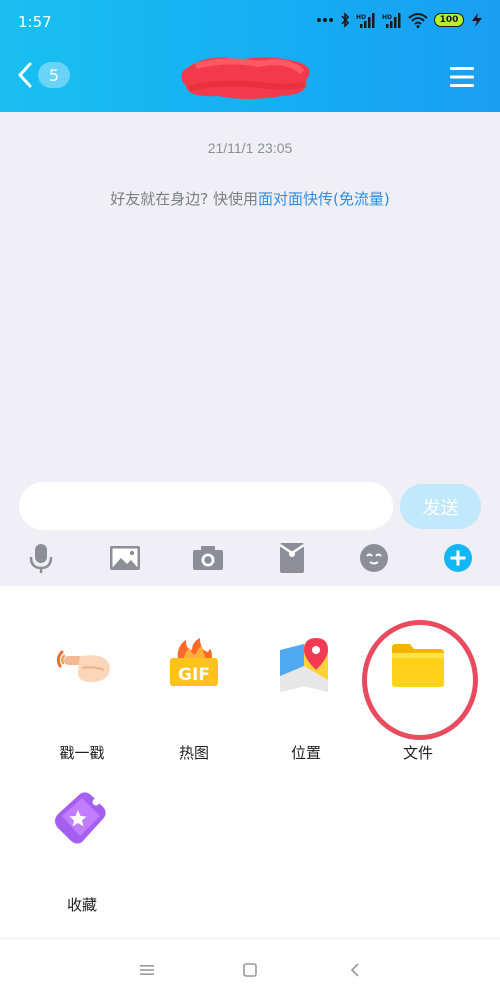 The width and height of the screenshot is (500, 999). Describe the element at coordinates (245, 78) in the screenshot. I see `redacted-chat-title` at that location.